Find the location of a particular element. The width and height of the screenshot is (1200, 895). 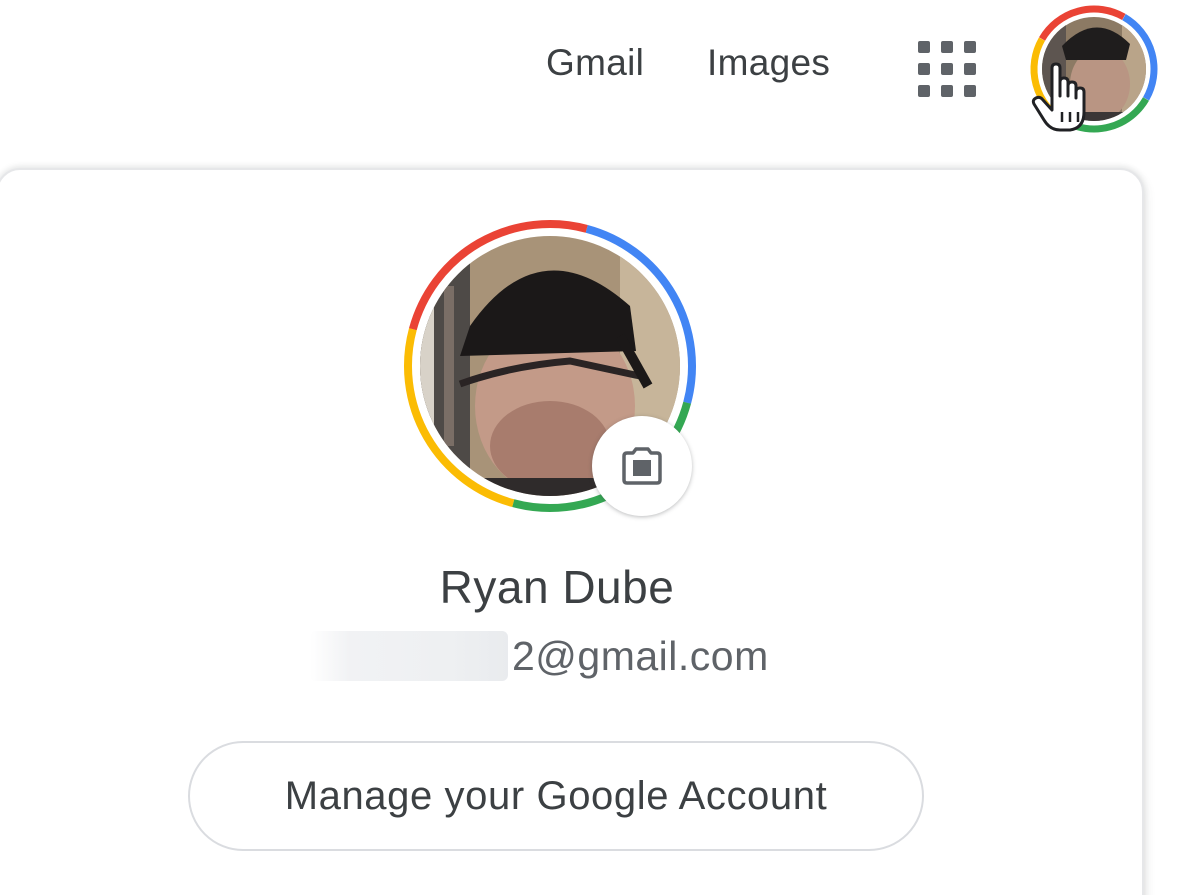

apps-grid-icon is located at coordinates (947, 69).